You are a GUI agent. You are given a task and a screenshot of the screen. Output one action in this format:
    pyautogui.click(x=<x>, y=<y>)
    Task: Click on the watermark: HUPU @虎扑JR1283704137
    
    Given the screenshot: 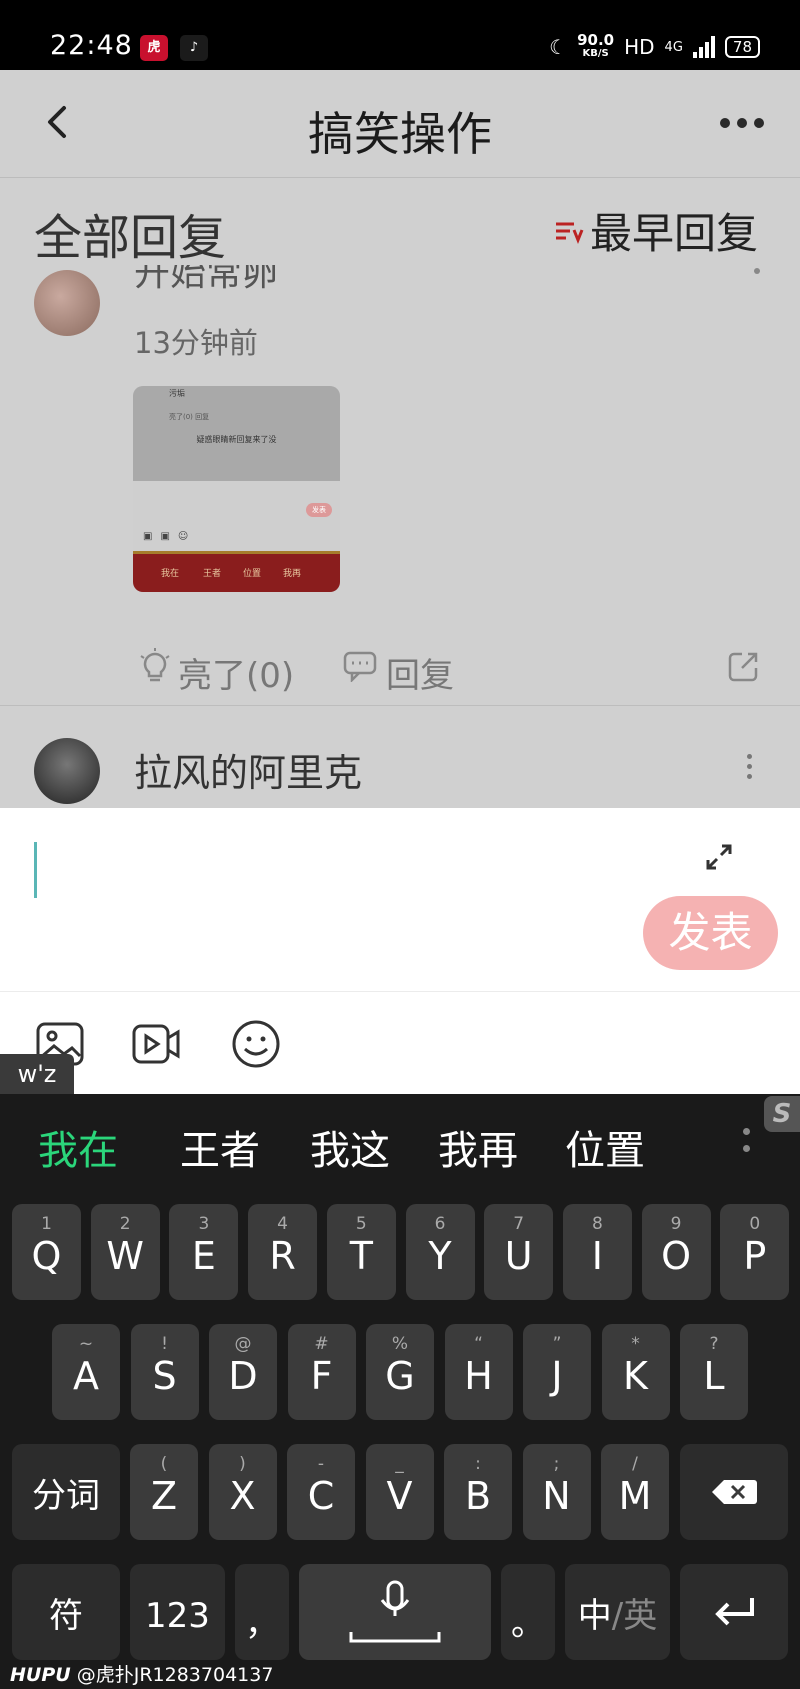 What is the action you would take?
    pyautogui.click(x=142, y=1675)
    